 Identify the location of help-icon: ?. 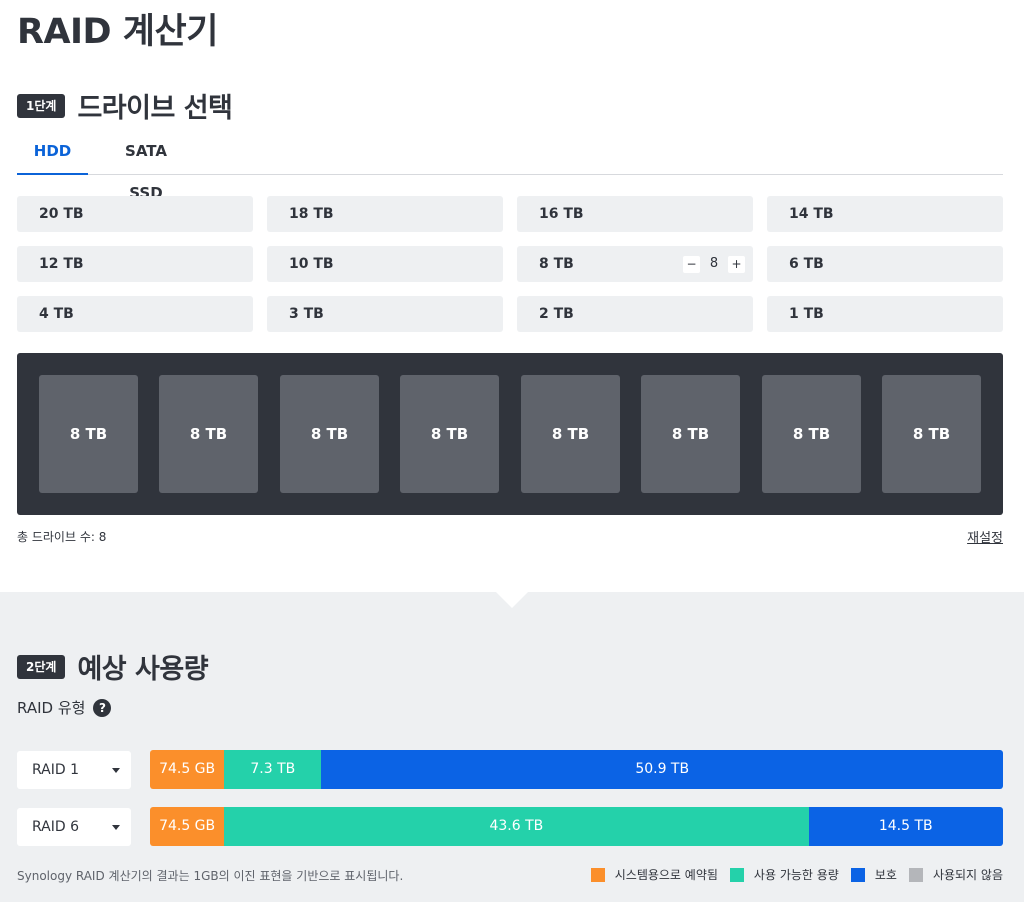
(102, 707).